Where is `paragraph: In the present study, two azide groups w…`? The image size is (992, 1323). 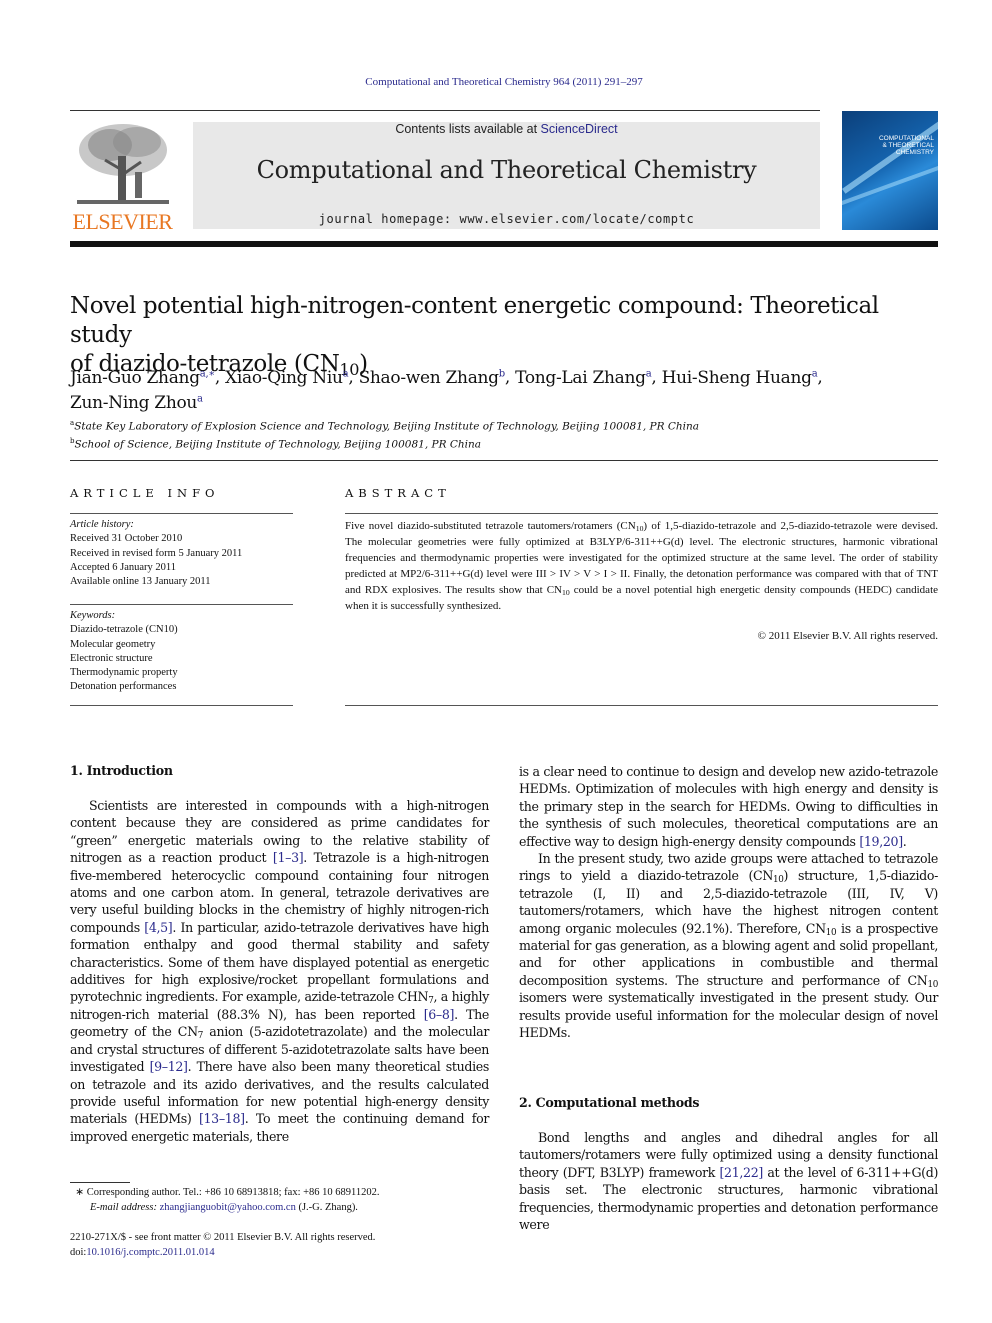 paragraph: In the present study, two azide groups w… is located at coordinates (728, 945).